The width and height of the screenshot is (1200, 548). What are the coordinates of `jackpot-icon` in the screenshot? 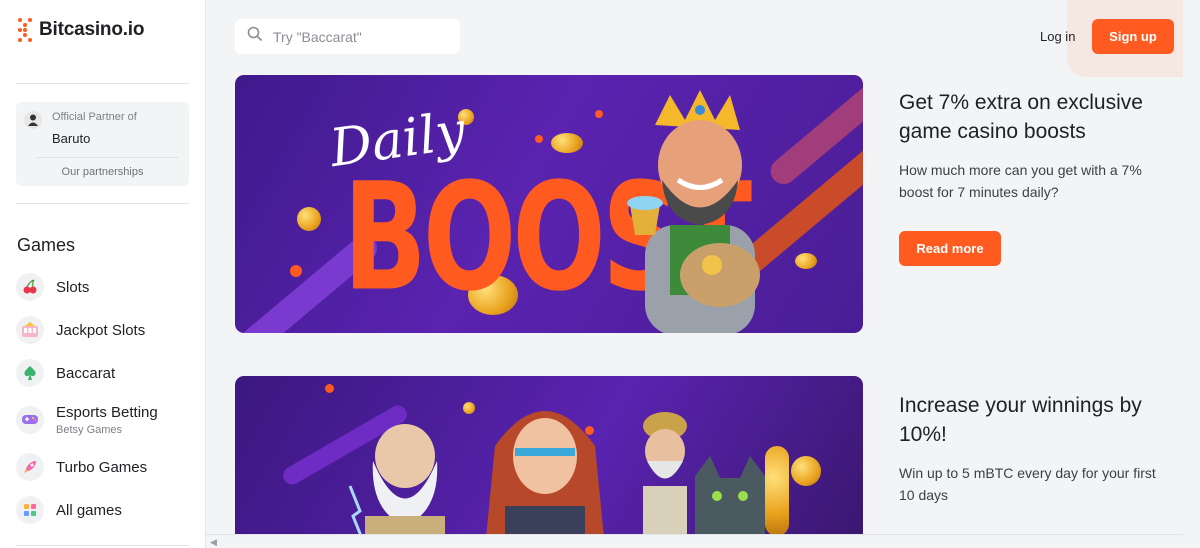 It's located at (30, 330).